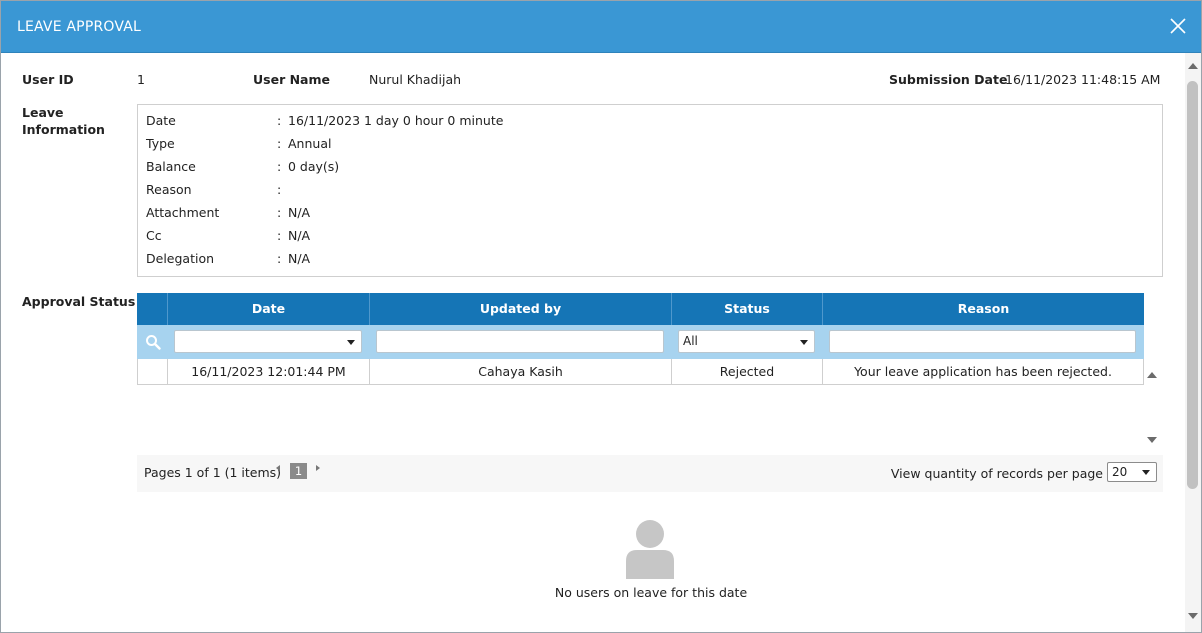 The width and height of the screenshot is (1202, 633). What do you see at coordinates (1178, 26) in the screenshot?
I see `close-icon` at bounding box center [1178, 26].